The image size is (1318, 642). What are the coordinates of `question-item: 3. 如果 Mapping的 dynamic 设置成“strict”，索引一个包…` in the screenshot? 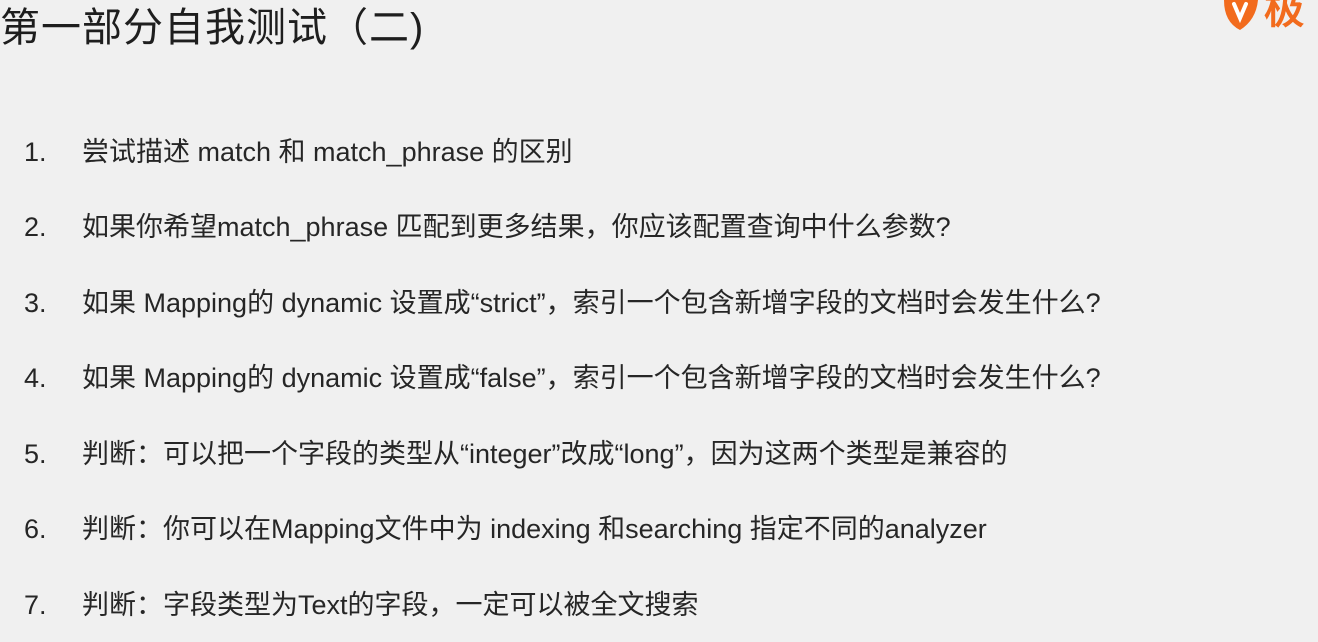 It's located at (659, 303).